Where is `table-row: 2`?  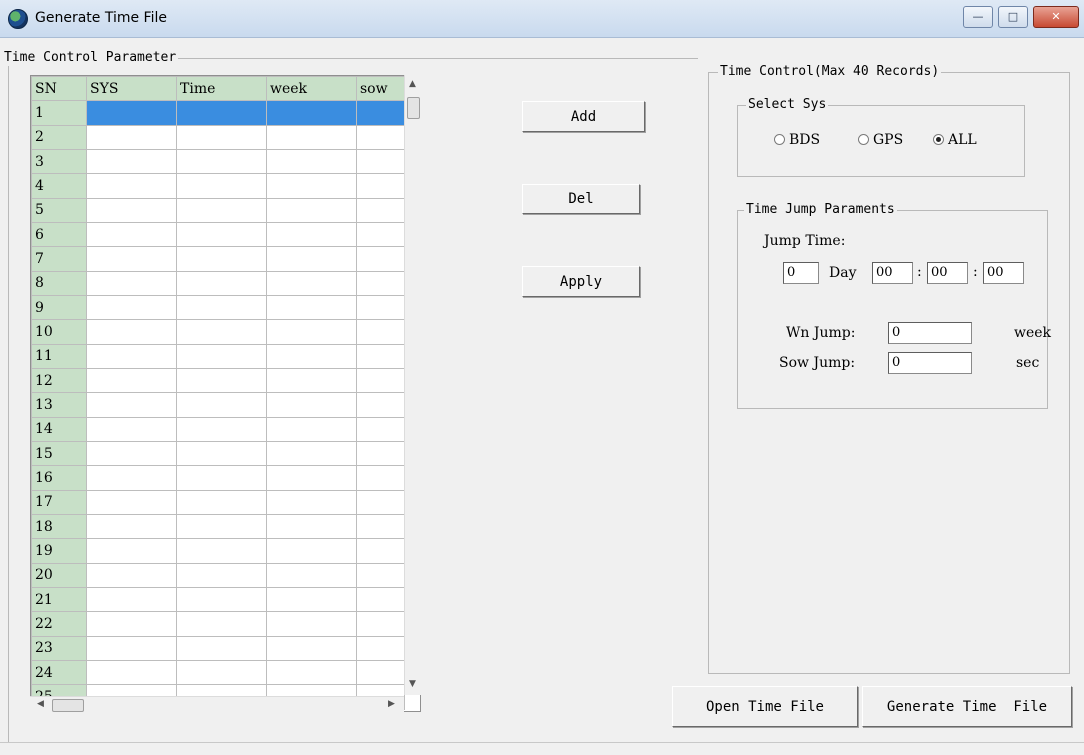 table-row: 2 is located at coordinates (218, 137).